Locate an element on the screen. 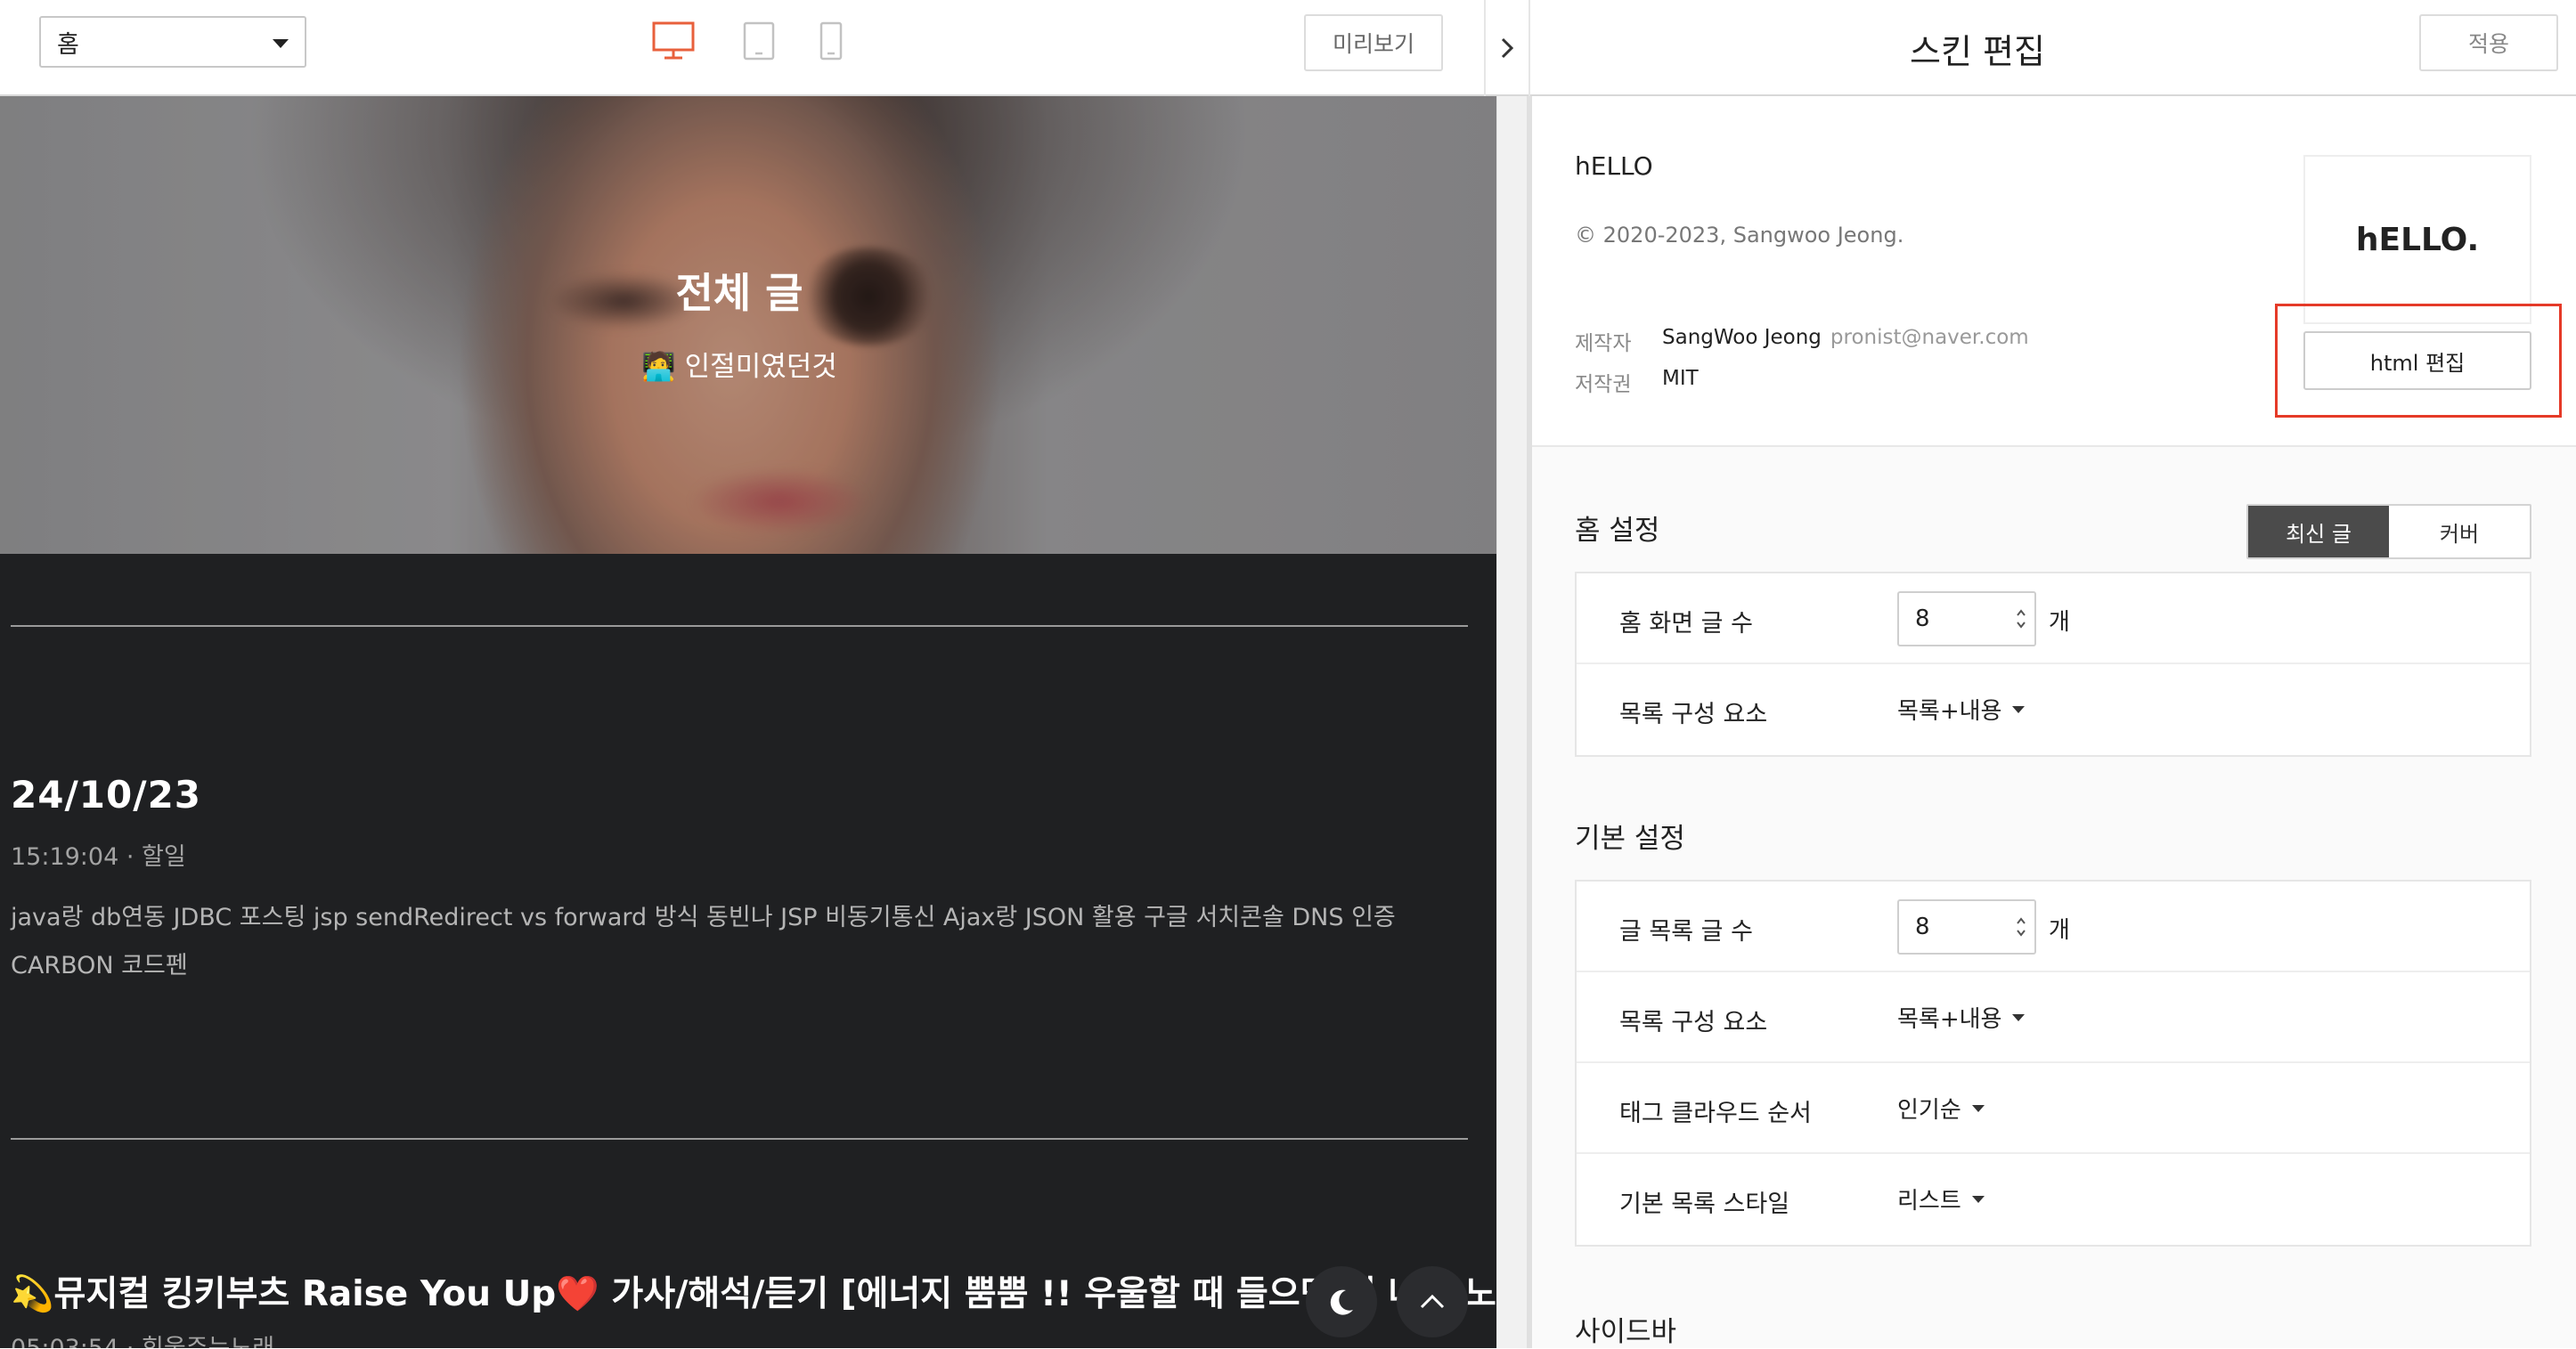 The image size is (2576, 1349). list-style-label: 기본 목록 스타일 is located at coordinates (1705, 1205).